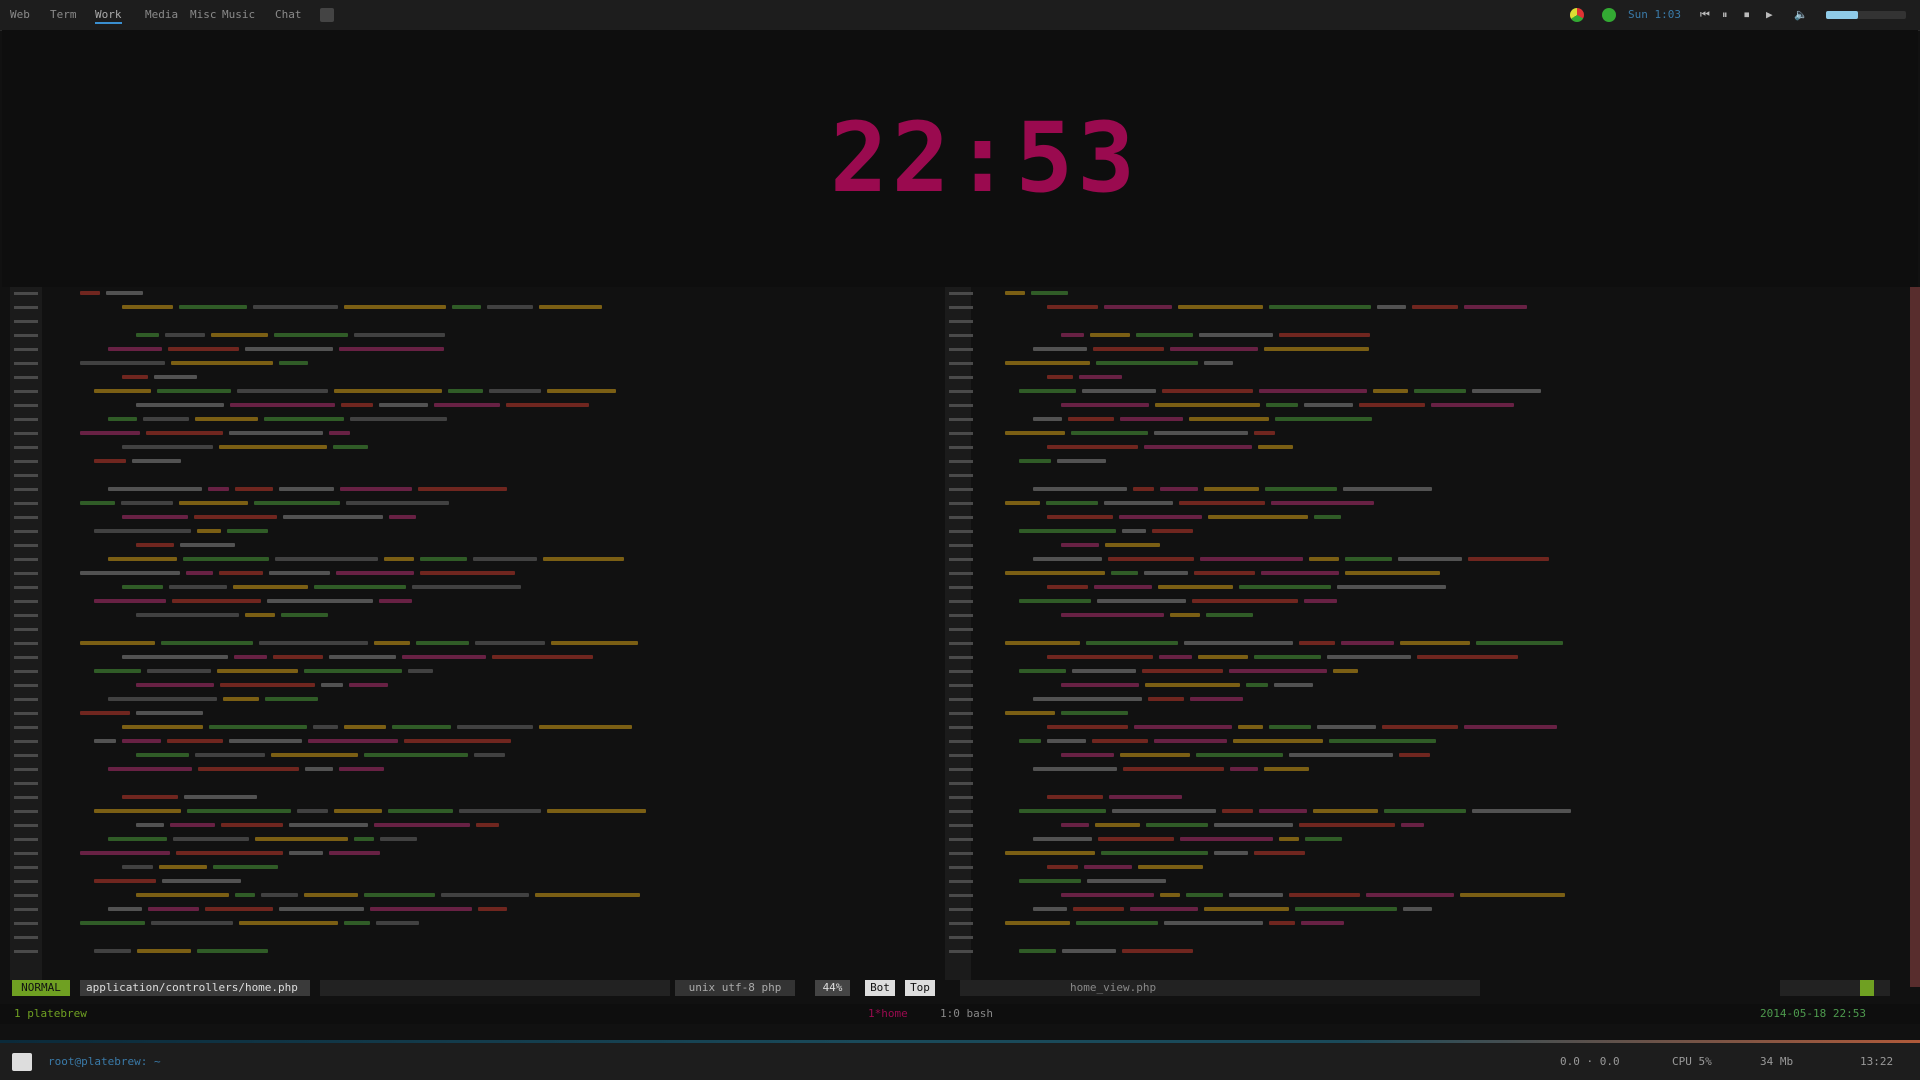 This screenshot has height=1080, width=1920. What do you see at coordinates (1747, 15) in the screenshot?
I see `stop-icon: ⏹` at bounding box center [1747, 15].